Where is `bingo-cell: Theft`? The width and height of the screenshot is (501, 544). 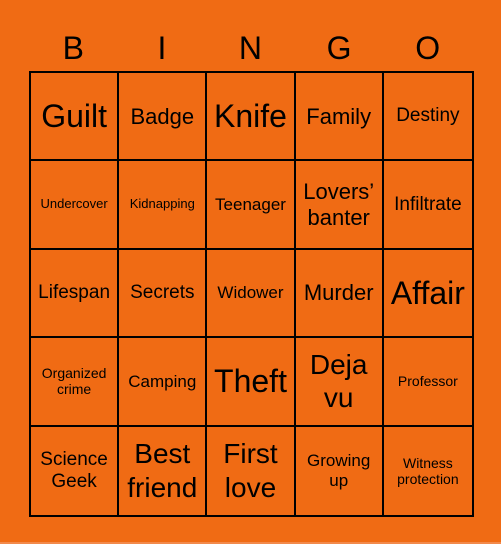
bingo-cell: Theft is located at coordinates (251, 382).